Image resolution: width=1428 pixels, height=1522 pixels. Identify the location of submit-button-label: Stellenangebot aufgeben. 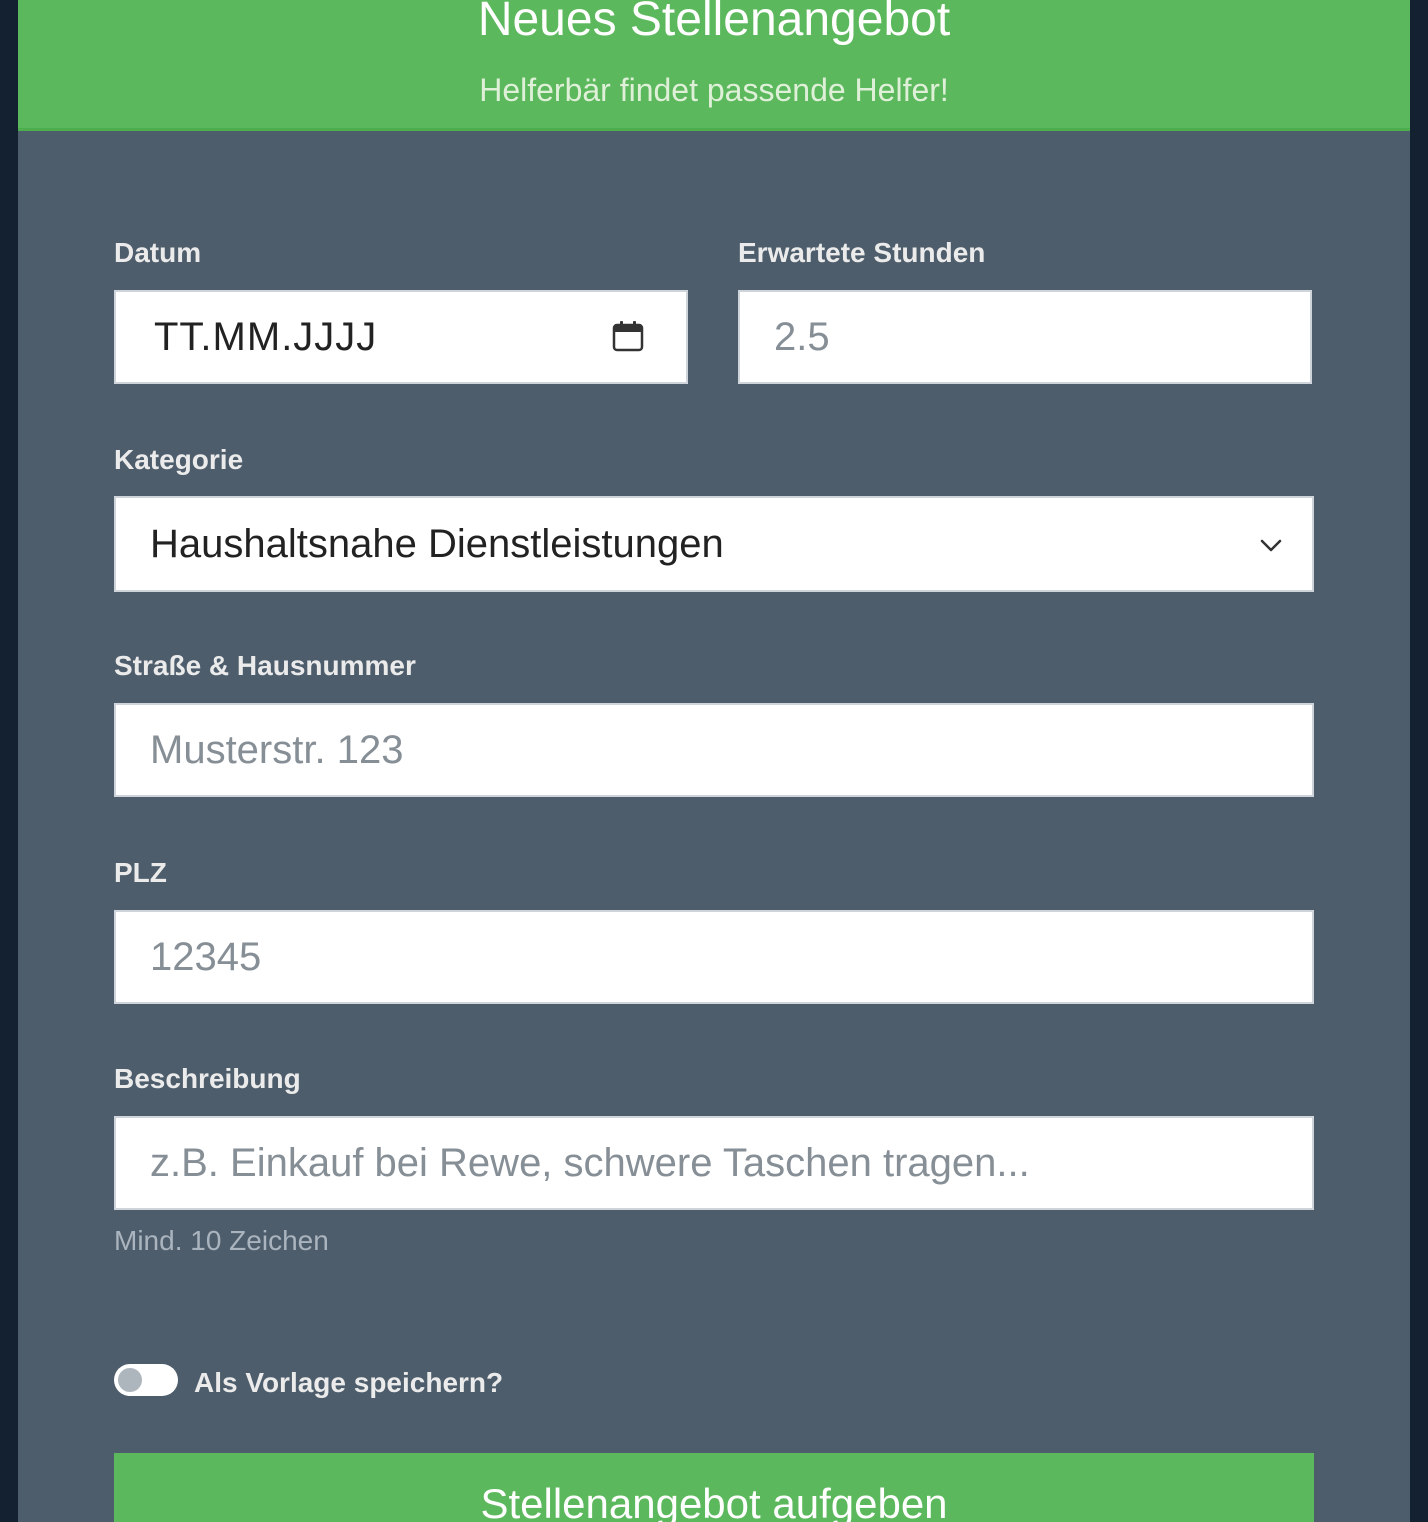
(714, 1501).